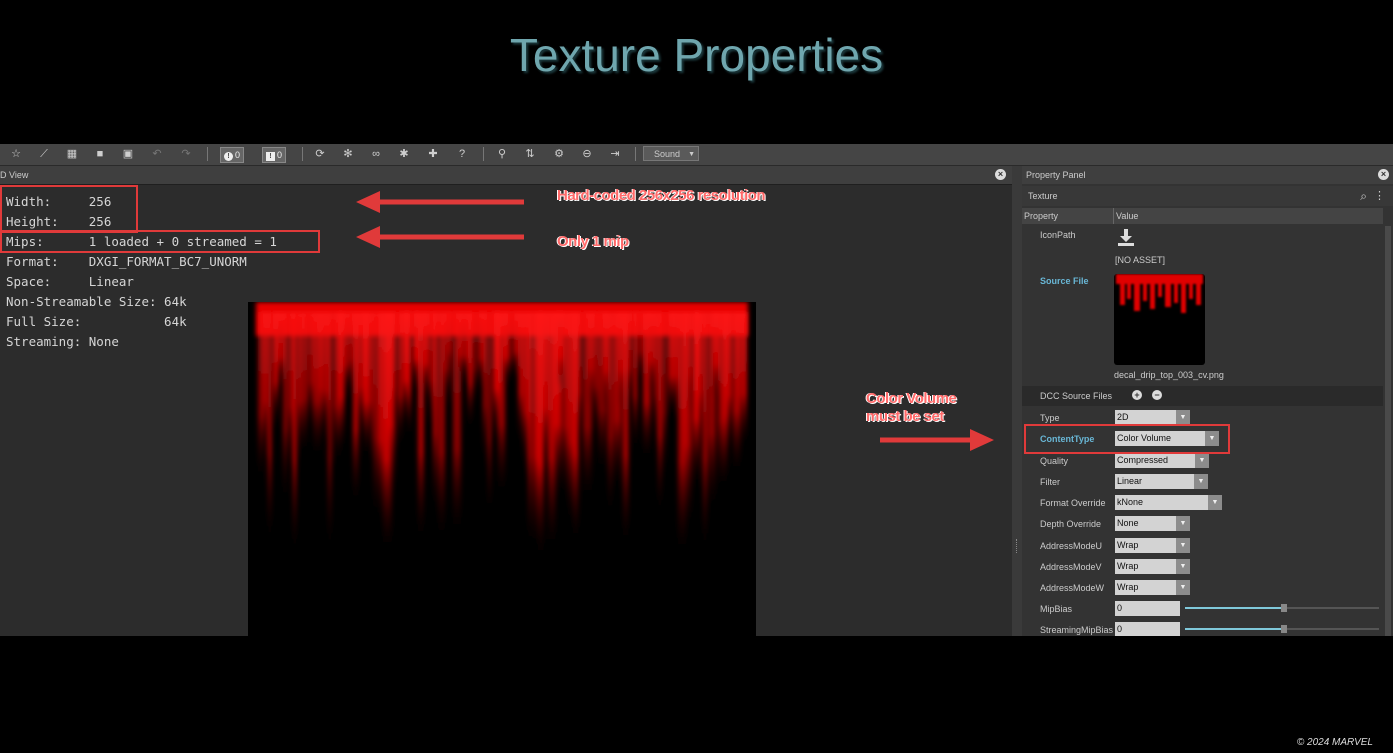  Describe the element at coordinates (1056, 175) in the screenshot. I see `property-panel-title: Property Panel` at that location.